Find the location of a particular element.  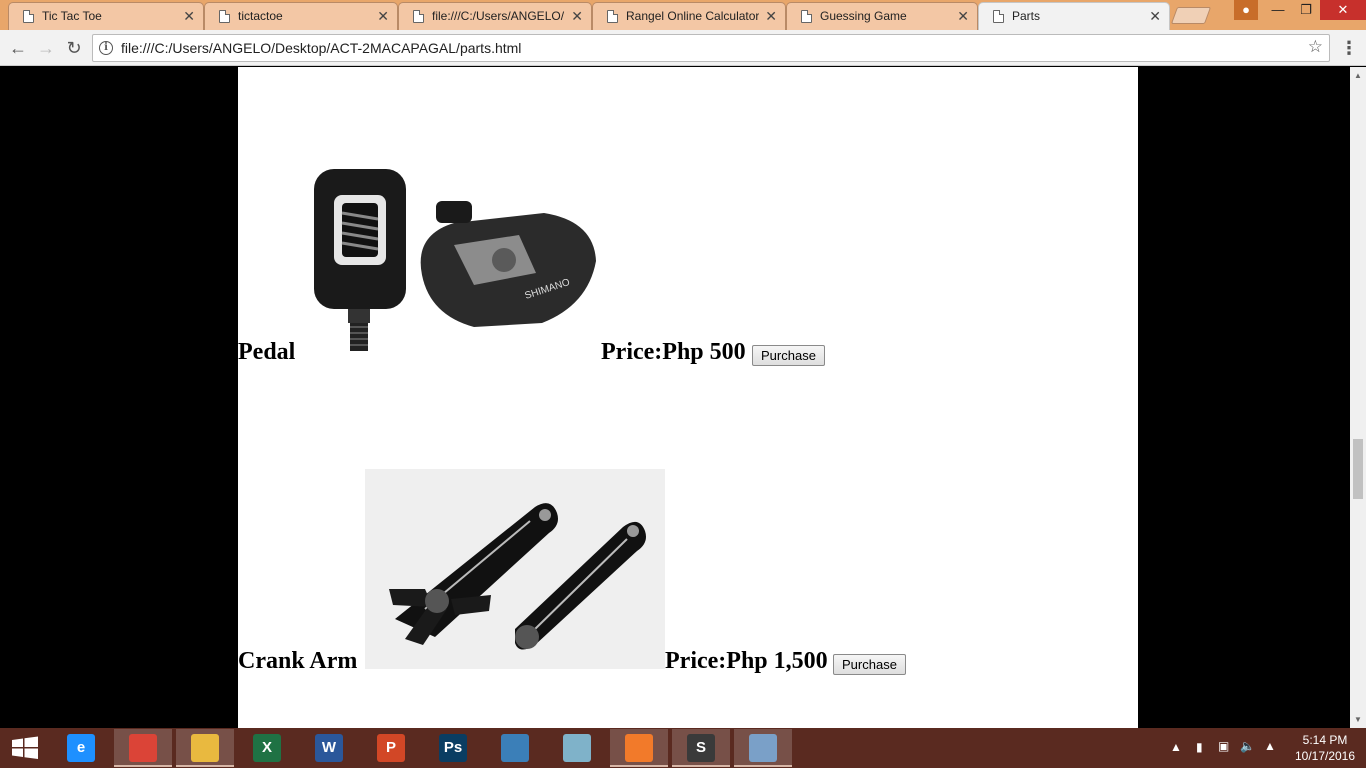

taskbar-app-powerpoint: P is located at coordinates (391, 748).